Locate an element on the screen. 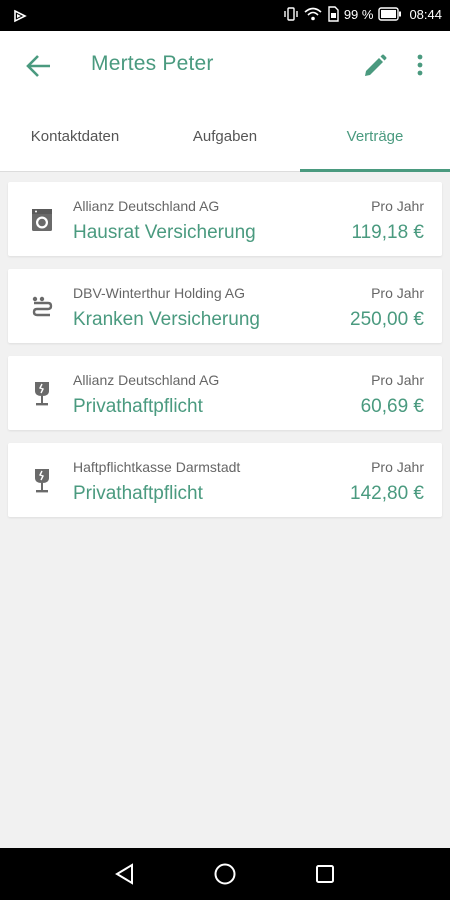  status-bar: 99 % 08:44 is located at coordinates (225, 15).